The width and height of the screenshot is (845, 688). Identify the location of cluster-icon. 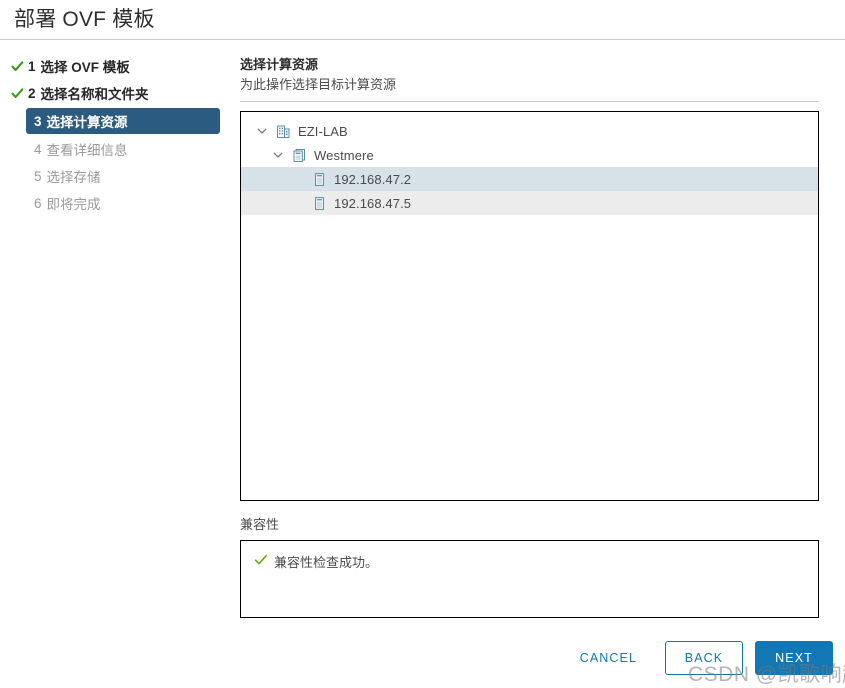
(299, 155).